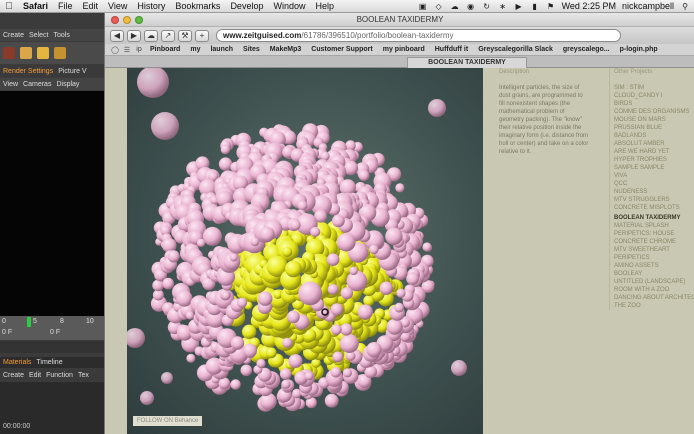 The image size is (694, 434). I want to click on frame-field-current: 0 F, so click(55, 332).